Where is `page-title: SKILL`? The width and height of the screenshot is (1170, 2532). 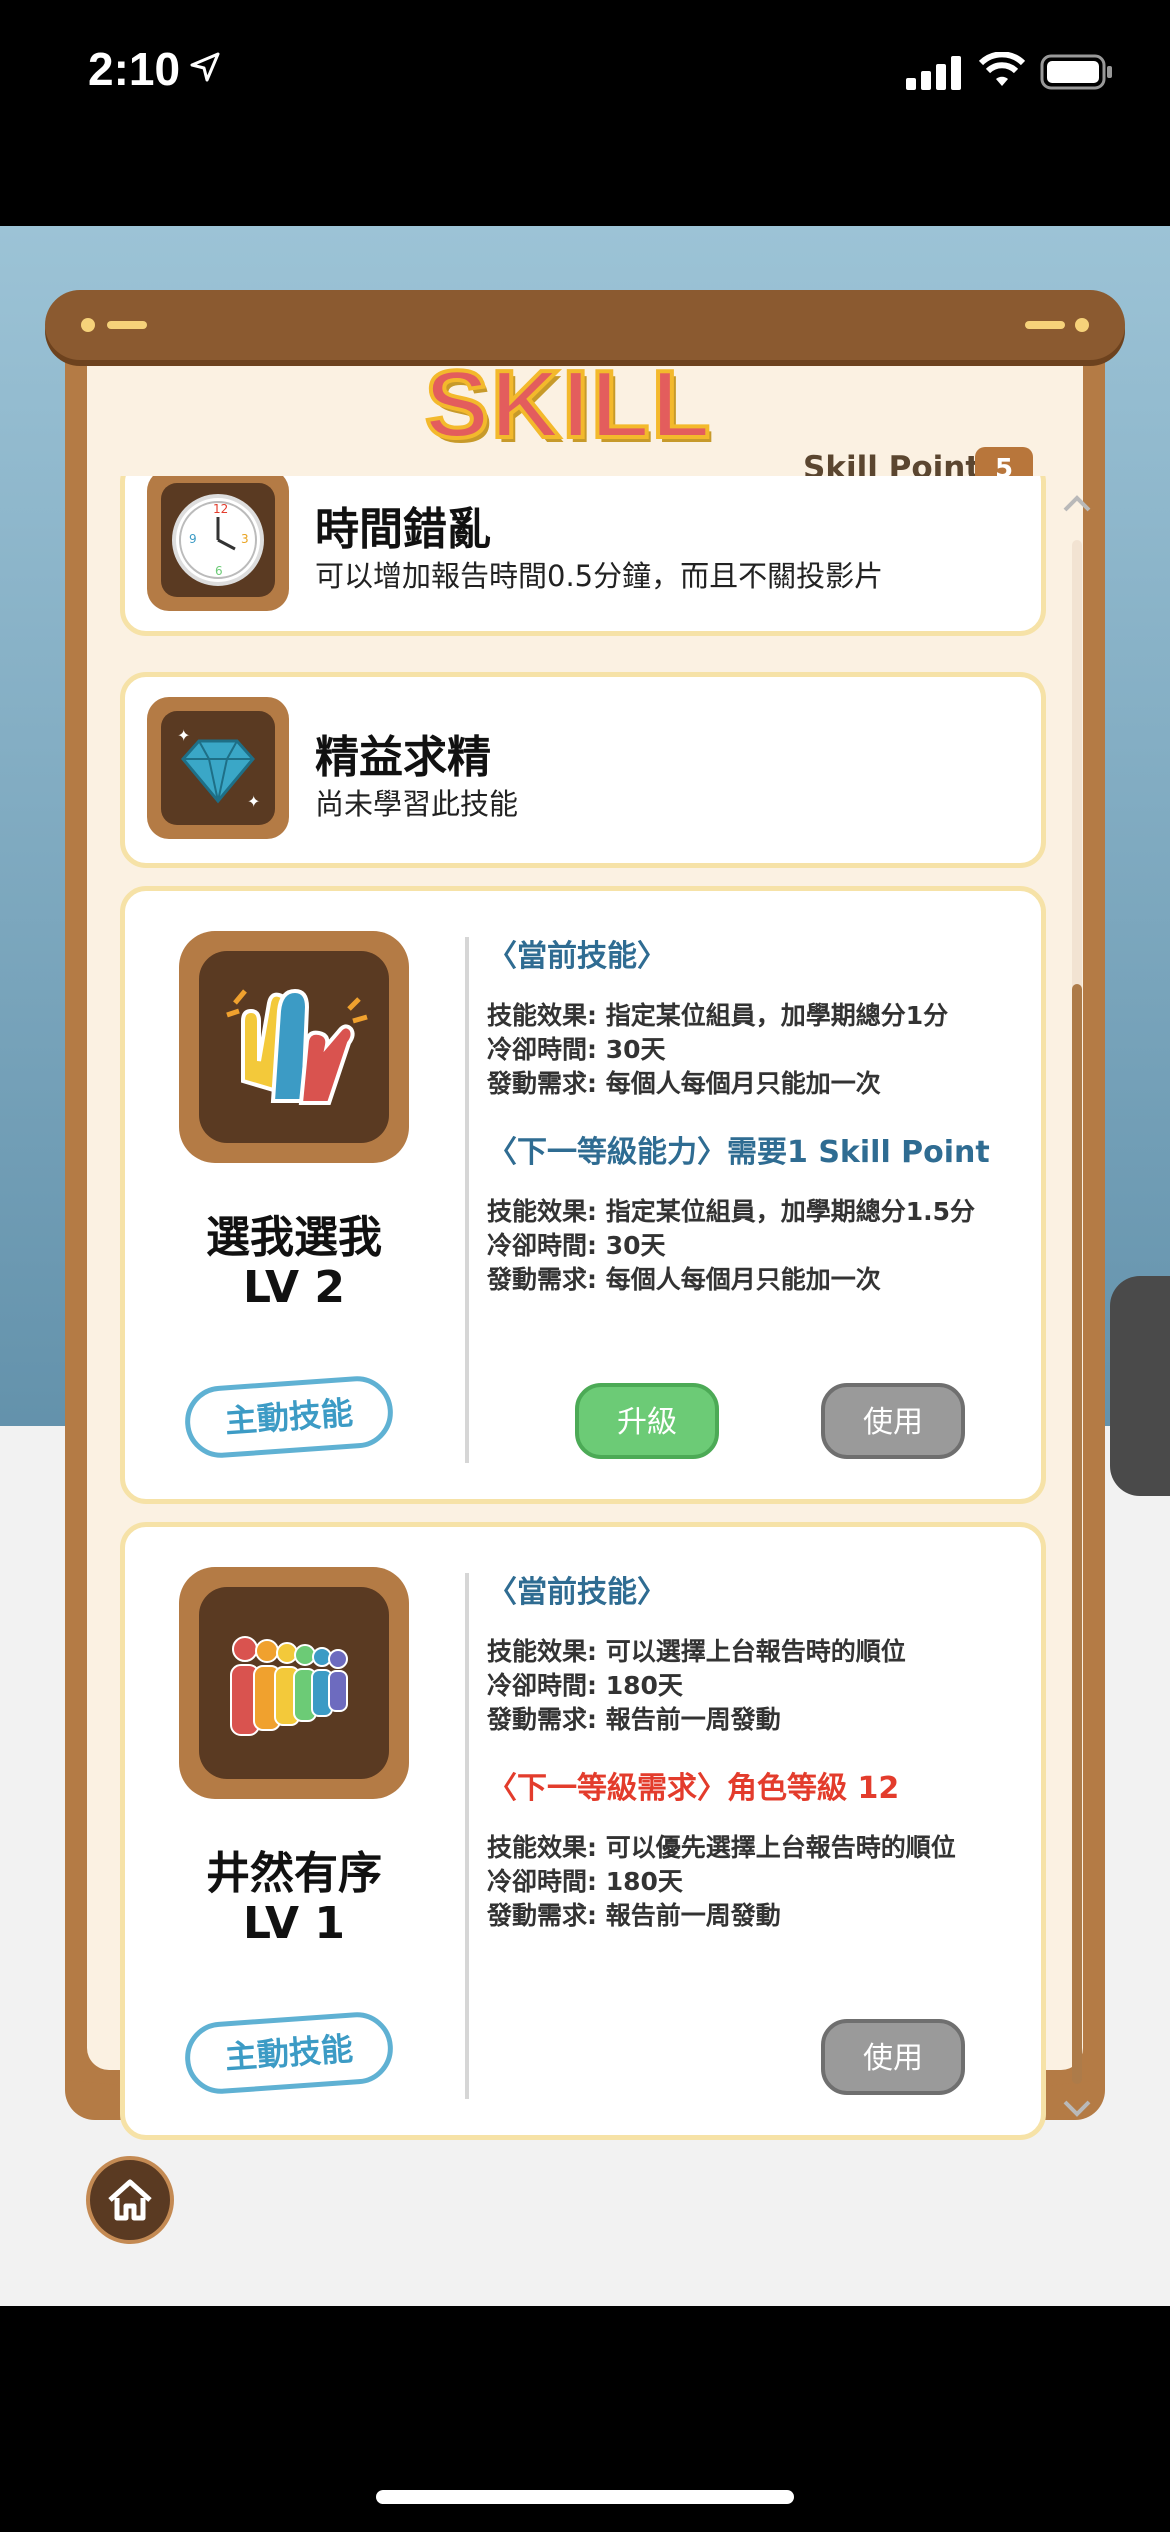
page-title: SKILL is located at coordinates (568, 404).